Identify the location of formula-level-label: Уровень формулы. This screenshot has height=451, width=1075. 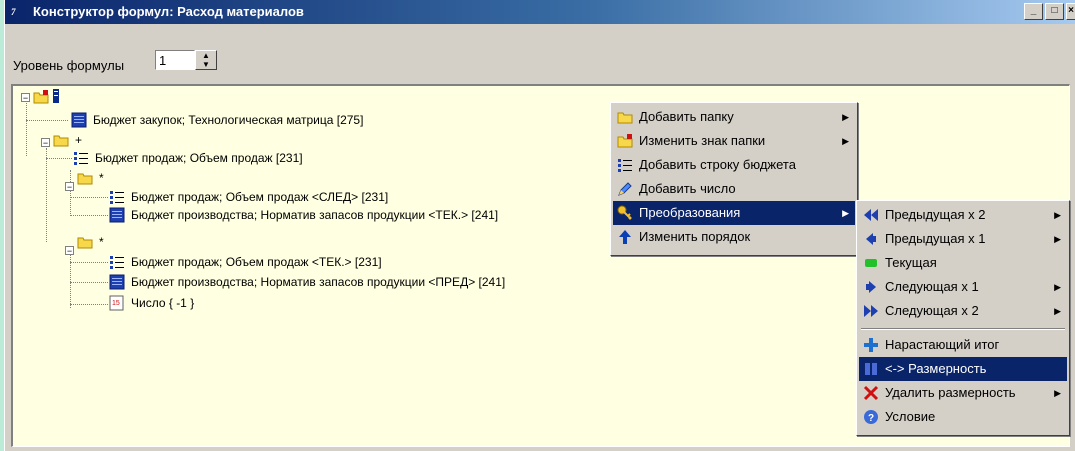
(69, 65).